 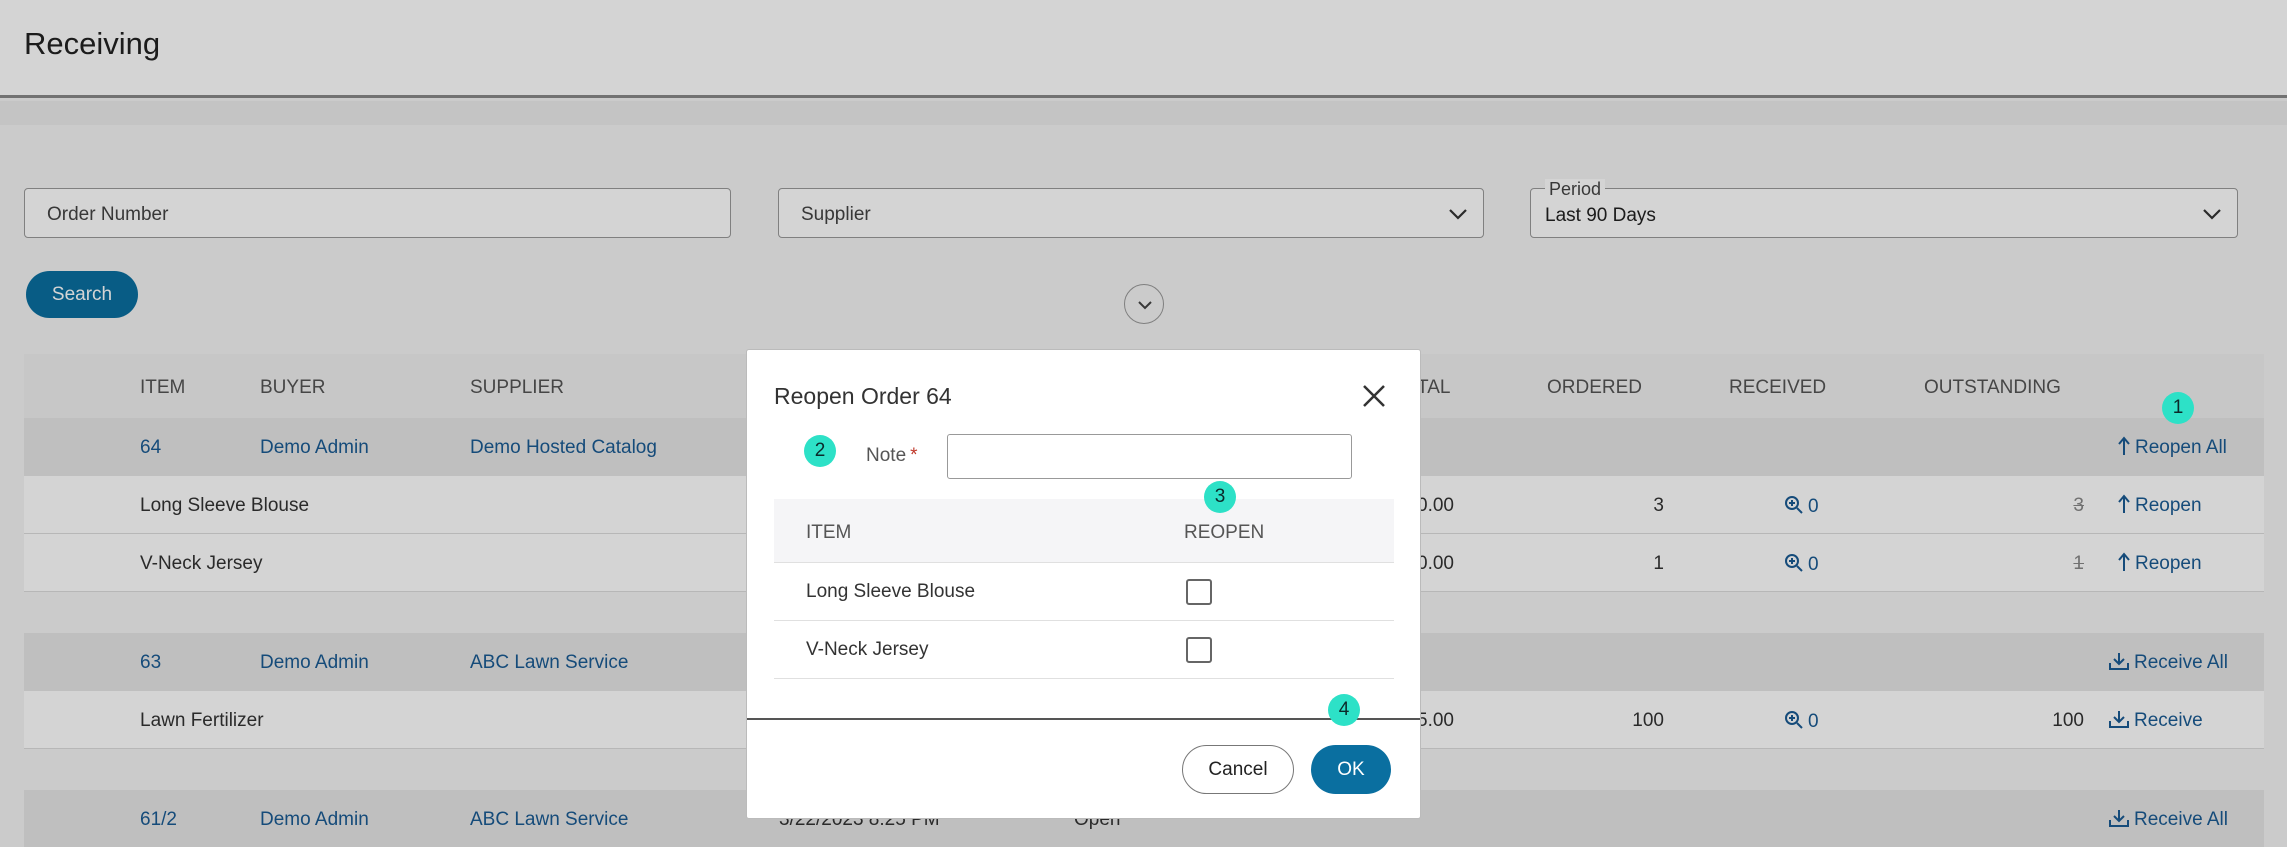 I want to click on ok-button: OK, so click(x=1351, y=769).